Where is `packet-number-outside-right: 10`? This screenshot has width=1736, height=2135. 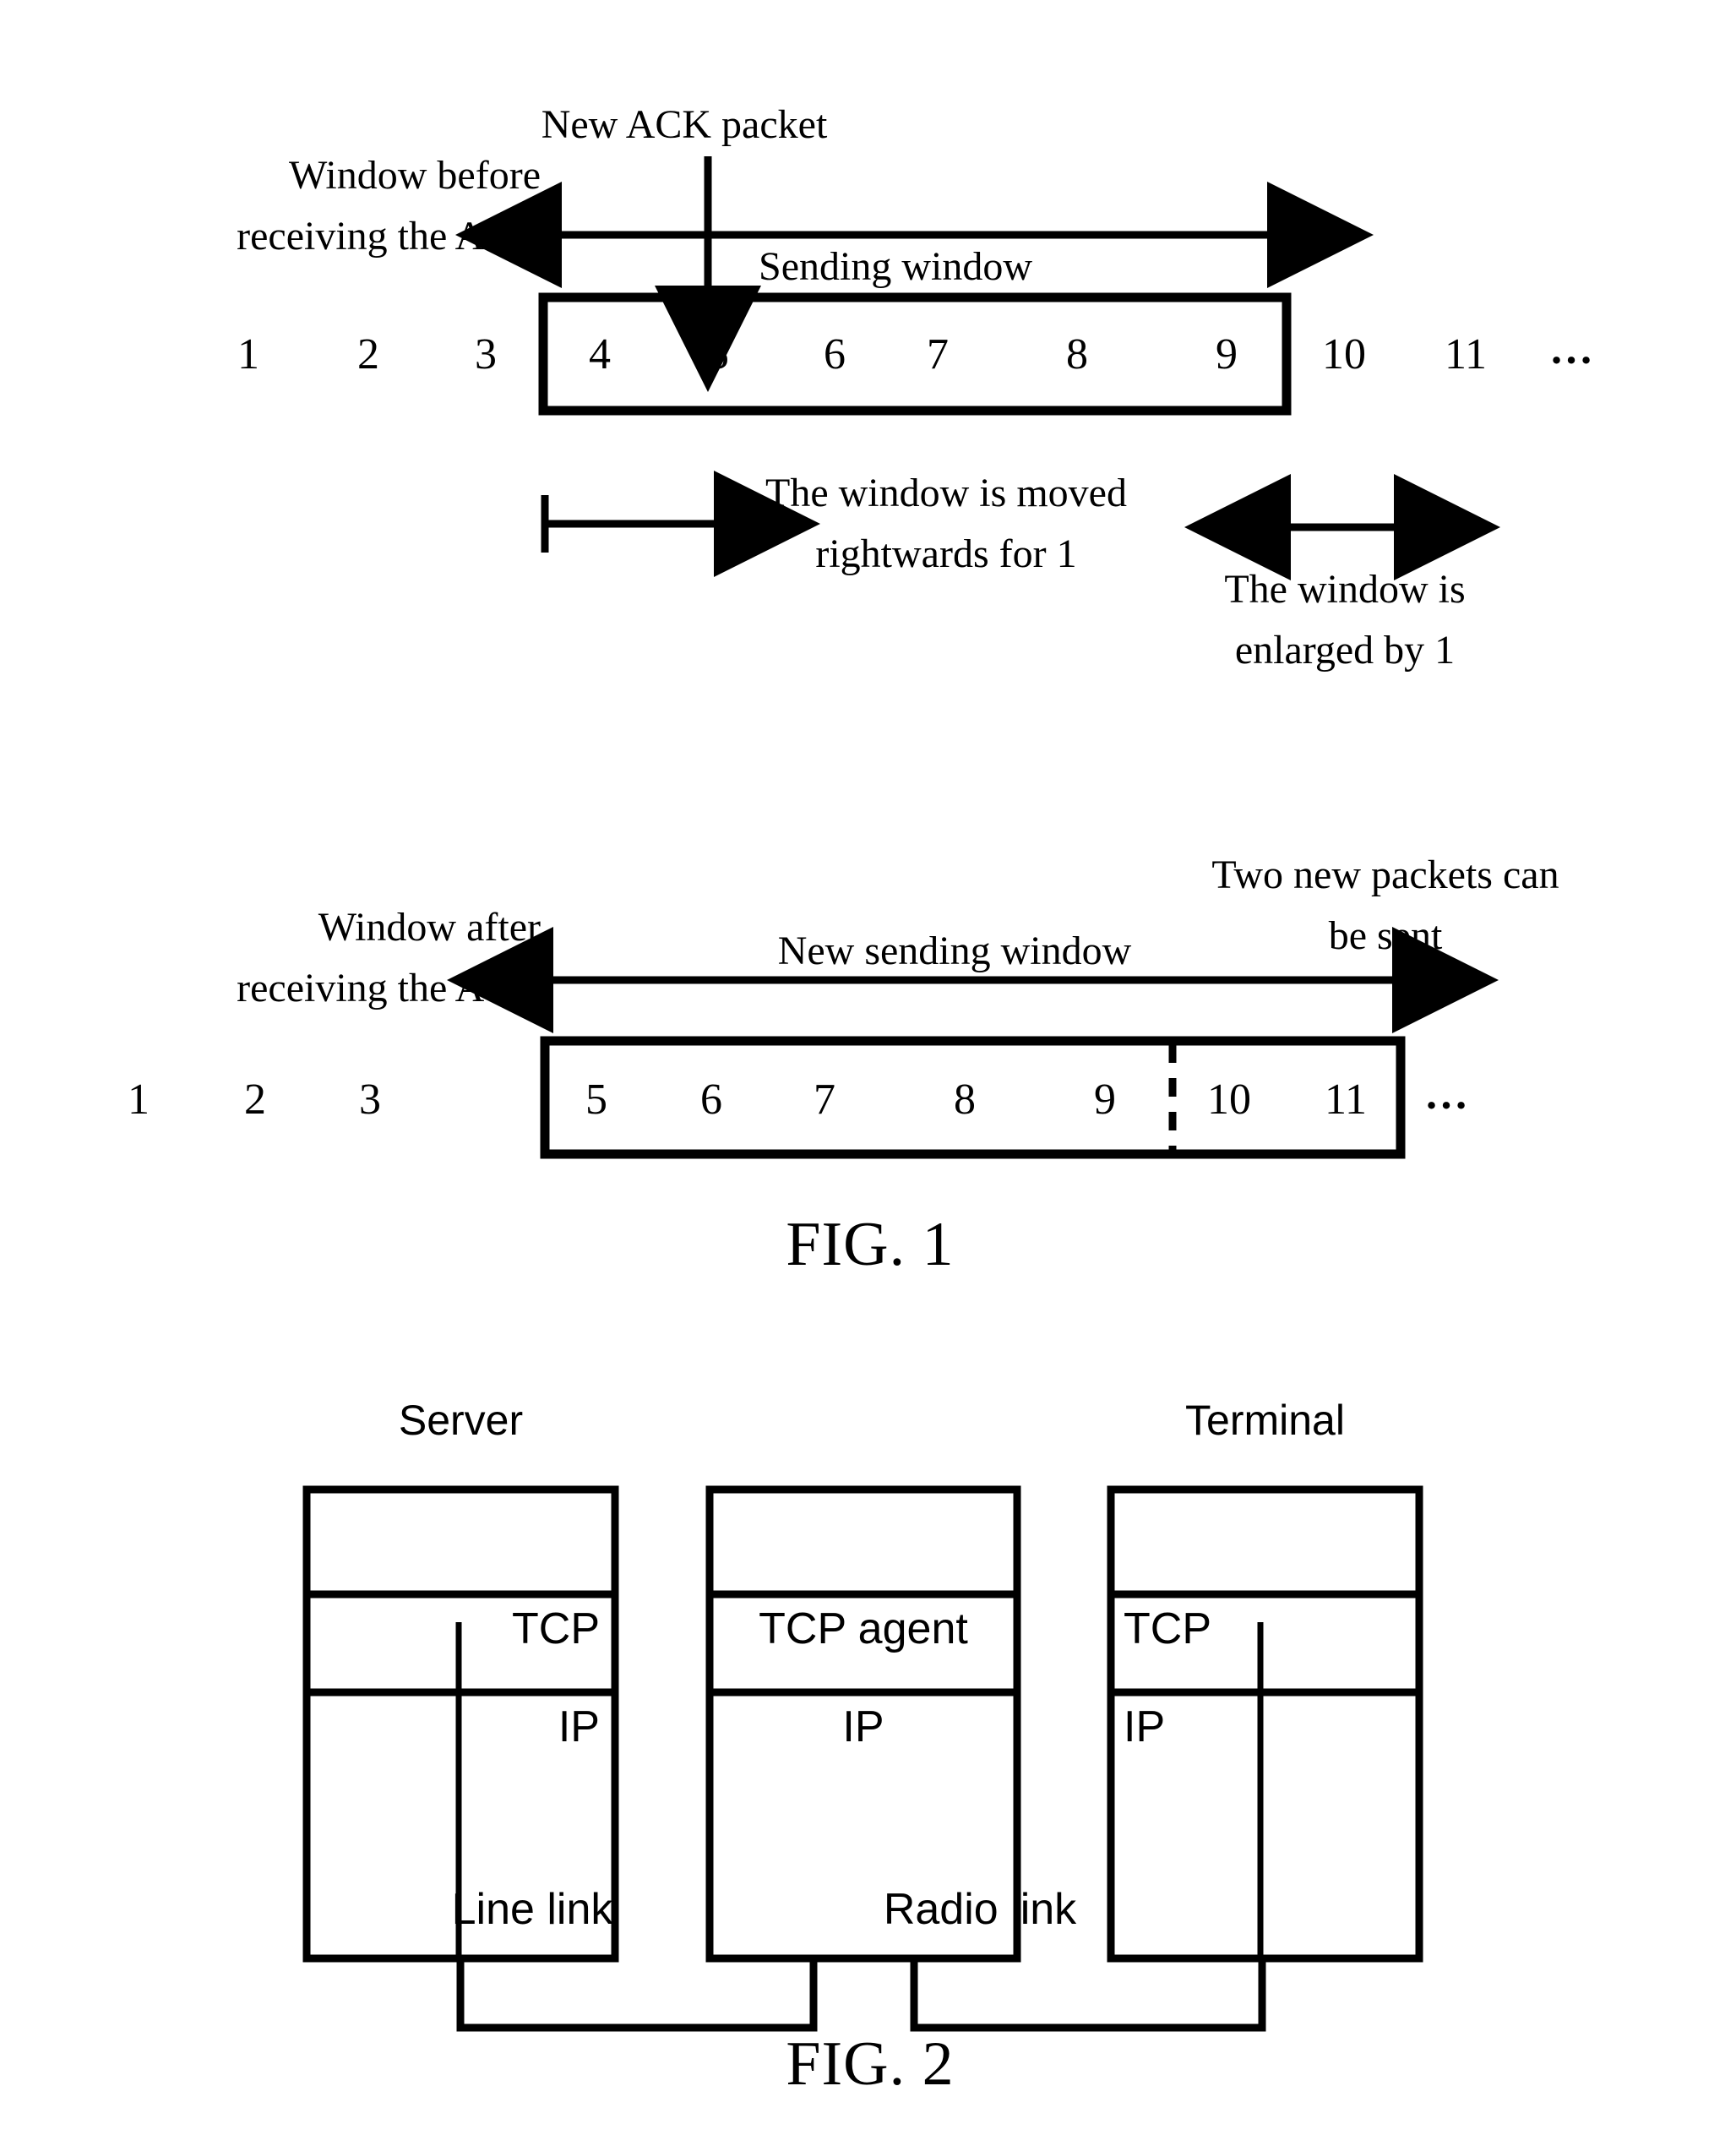 packet-number-outside-right: 10 is located at coordinates (1344, 354).